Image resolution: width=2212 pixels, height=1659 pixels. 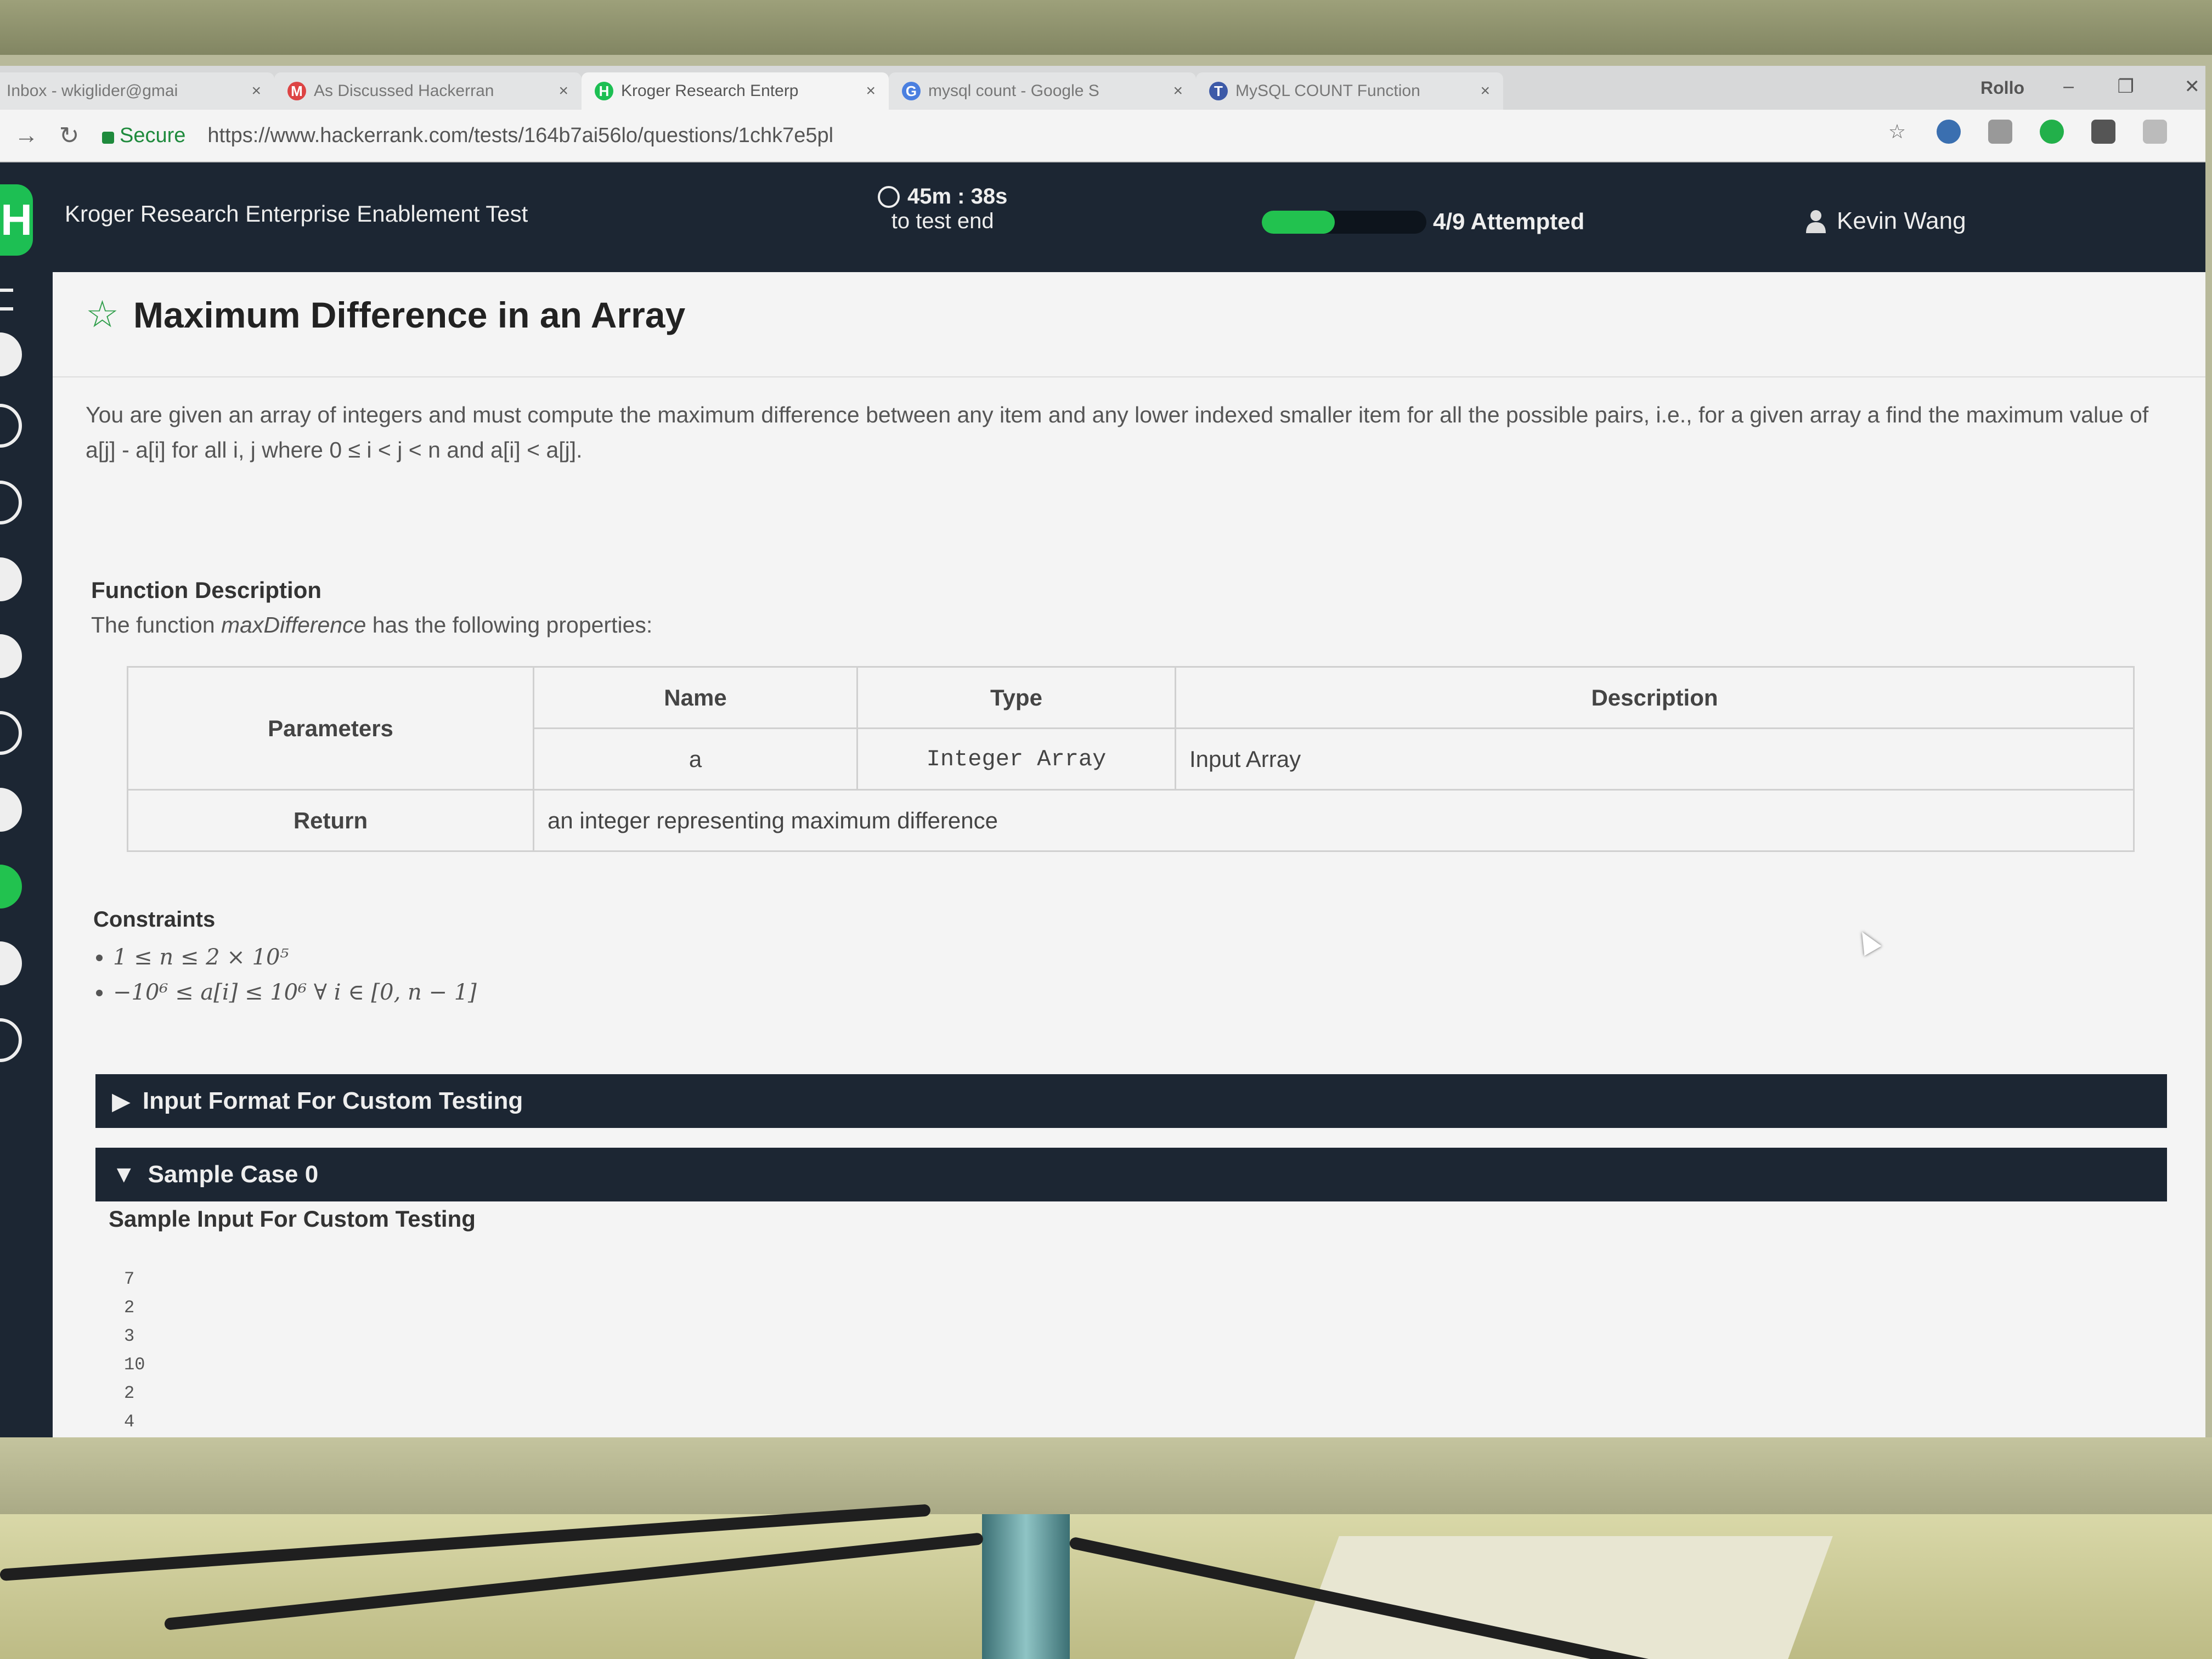 What do you see at coordinates (155, 919) in the screenshot?
I see `constraints-heading: Constraints` at bounding box center [155, 919].